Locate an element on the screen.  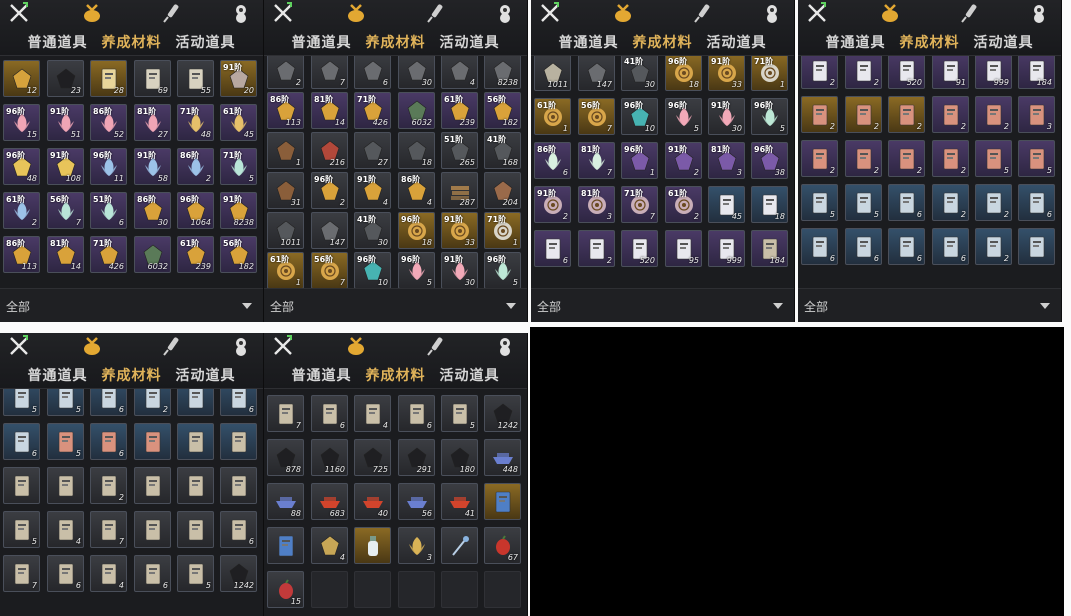
item-slot-blue-flower: 91阶 58 is located at coordinates (152, 166).